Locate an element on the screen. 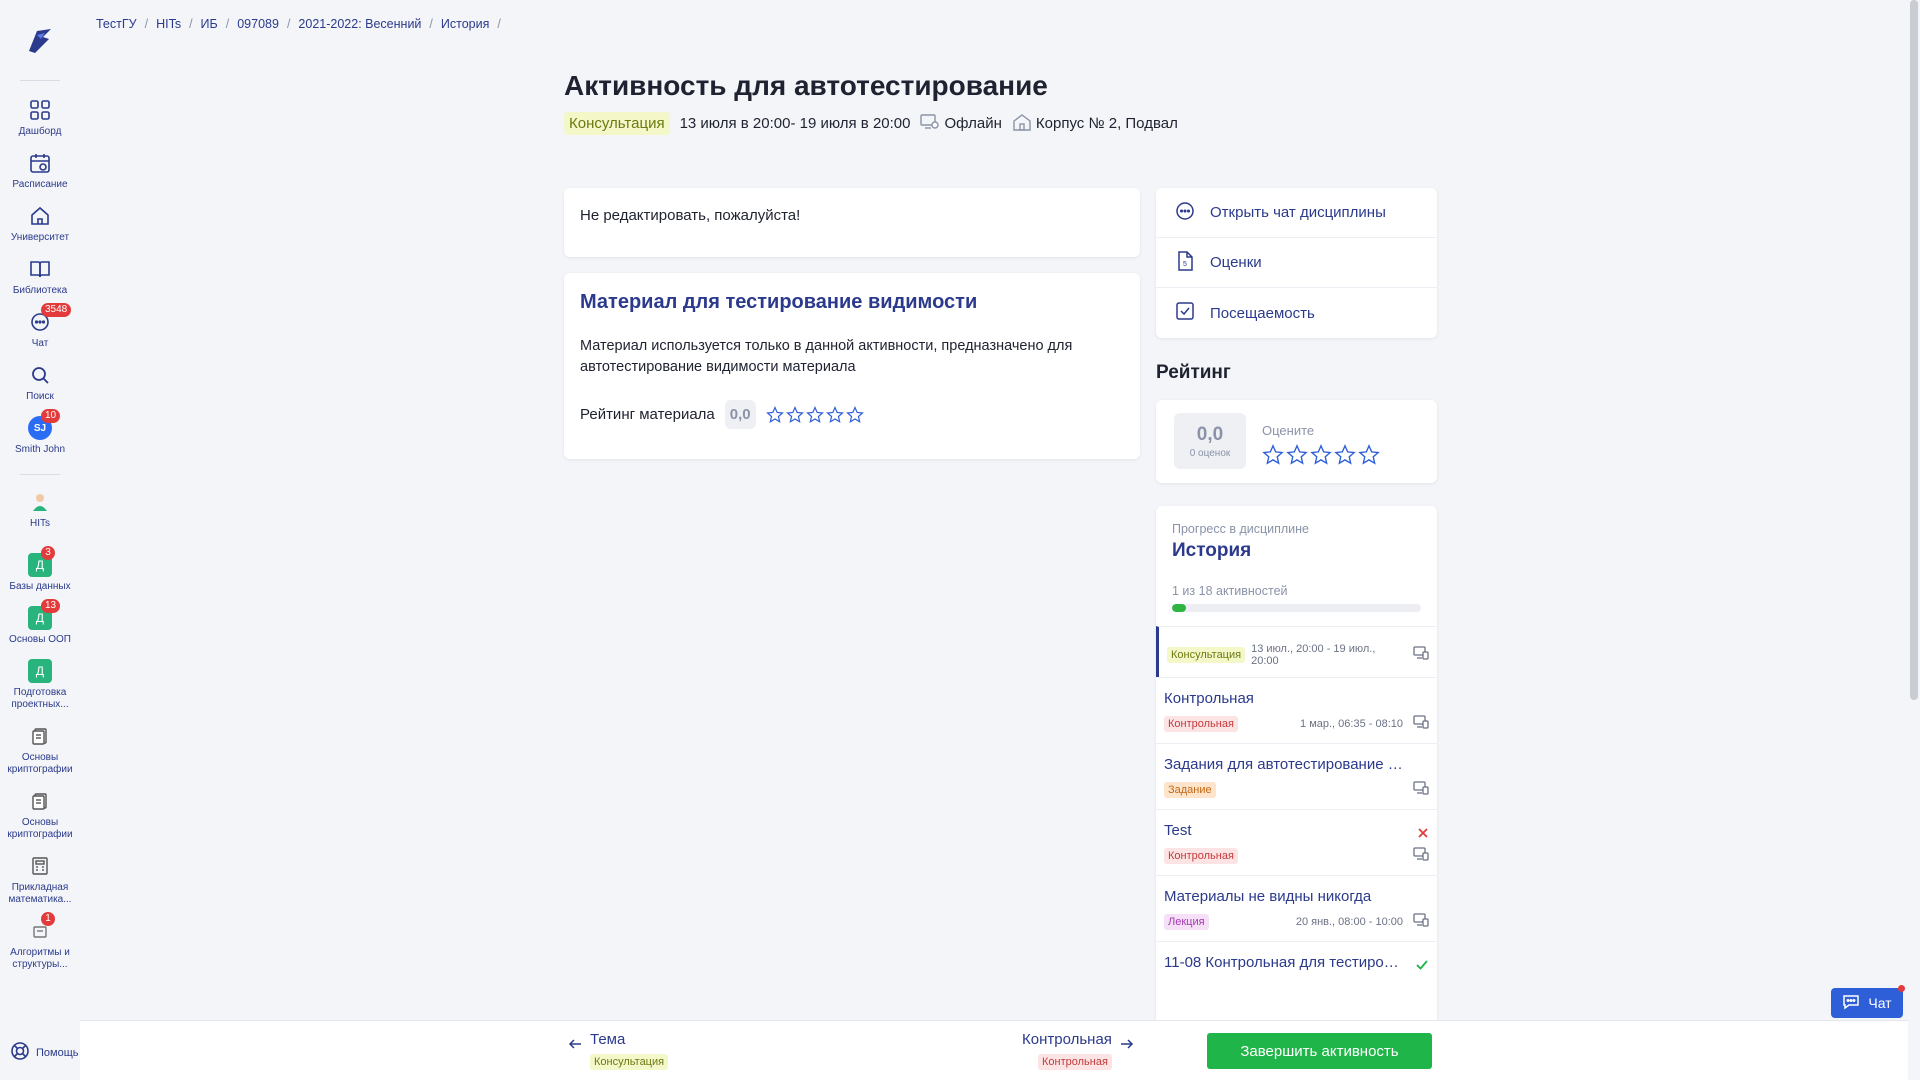 This screenshot has height=1080, width=1920. floating-chat-button: Чат is located at coordinates (1868, 1001).